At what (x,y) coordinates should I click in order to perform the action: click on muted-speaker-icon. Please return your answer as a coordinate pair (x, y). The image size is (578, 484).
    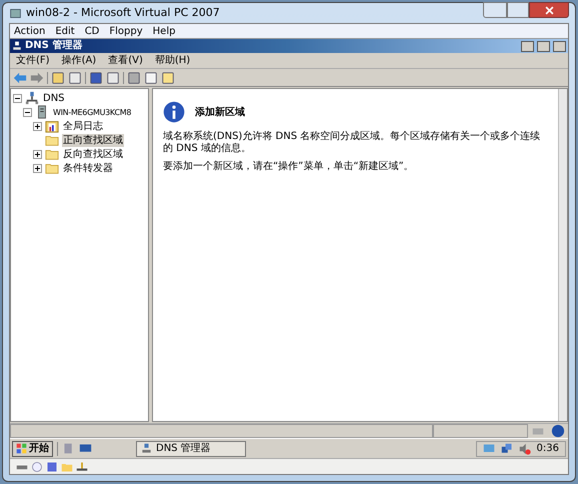
    Looking at the image, I should click on (524, 448).